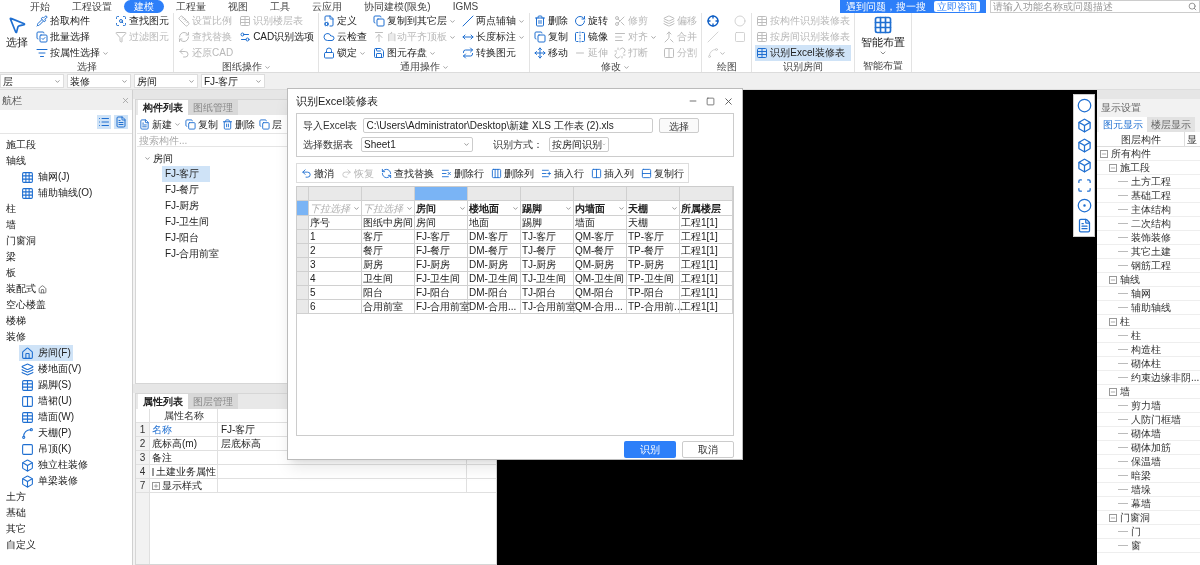 This screenshot has height=565, width=1200. I want to click on field-label: 选择数据表, so click(328, 145).